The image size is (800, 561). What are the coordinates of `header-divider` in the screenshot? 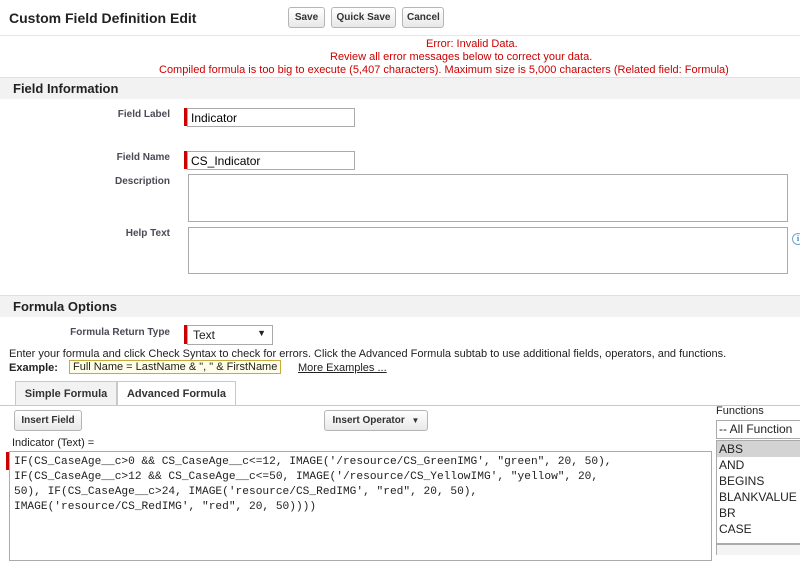 It's located at (400, 35).